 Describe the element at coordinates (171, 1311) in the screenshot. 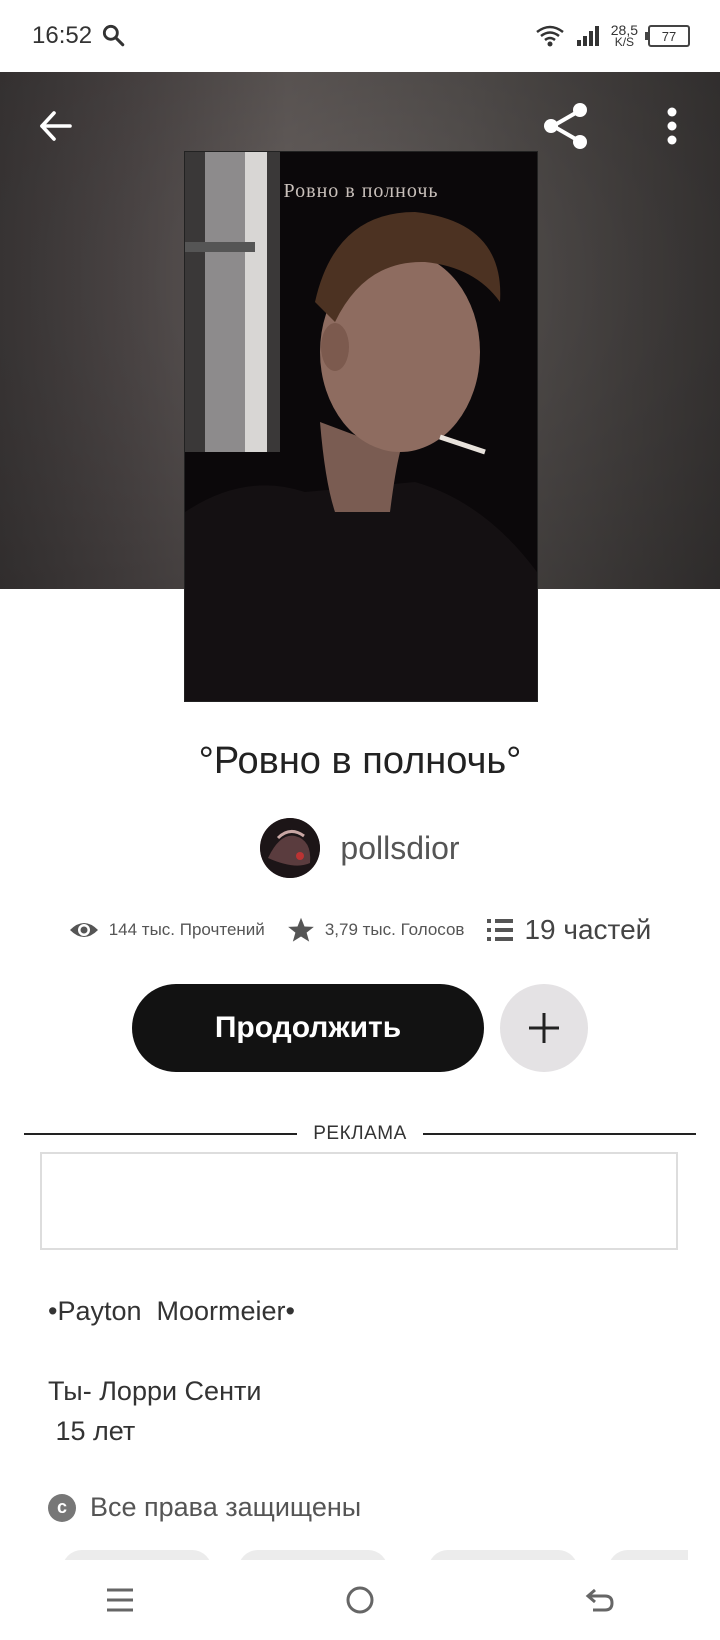

I see `description-line: •Payton Moormeier•` at that location.